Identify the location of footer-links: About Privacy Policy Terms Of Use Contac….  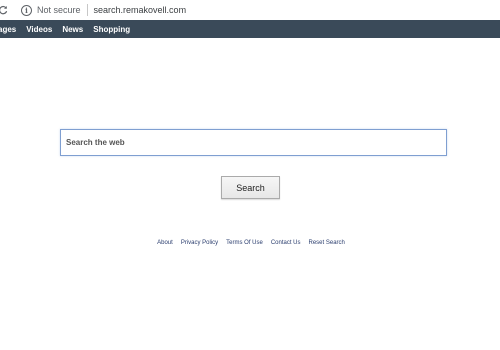
(250, 243).